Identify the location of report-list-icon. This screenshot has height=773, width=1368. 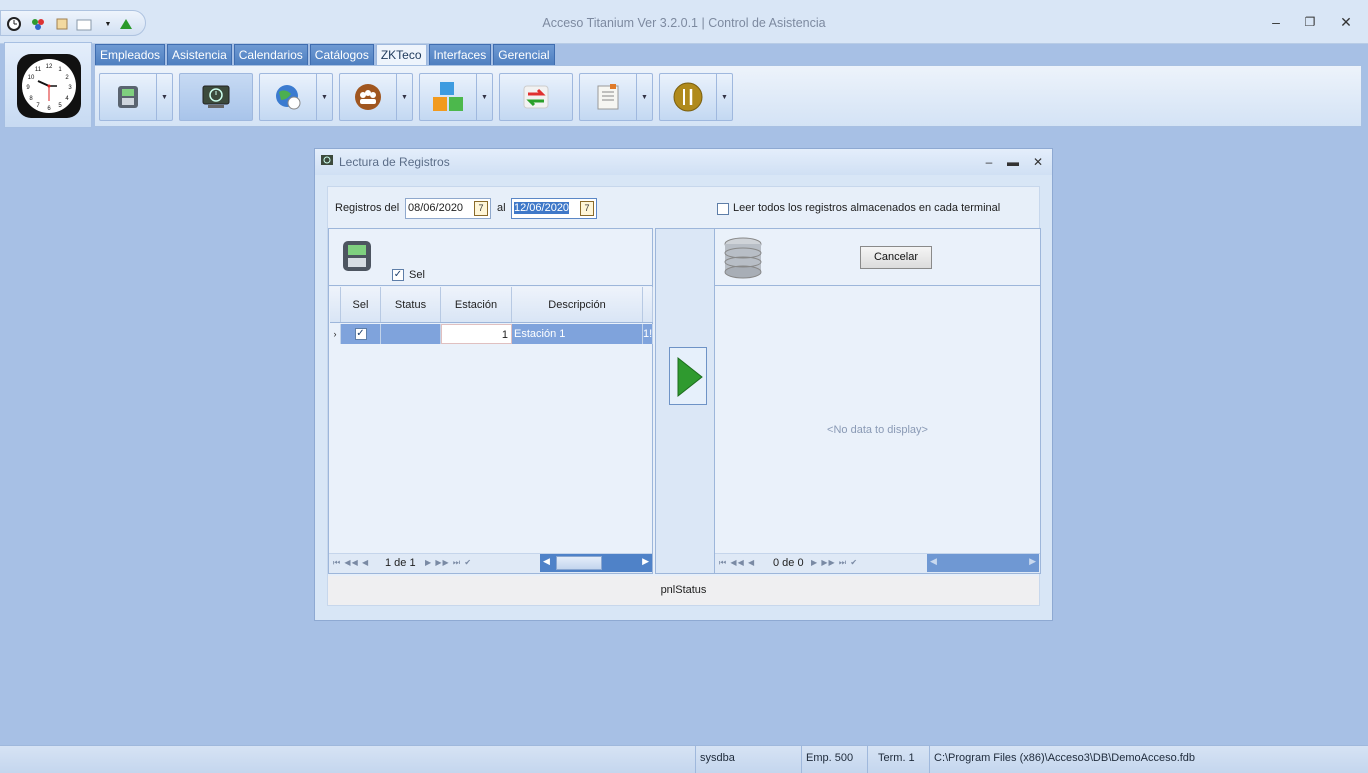
(608, 97).